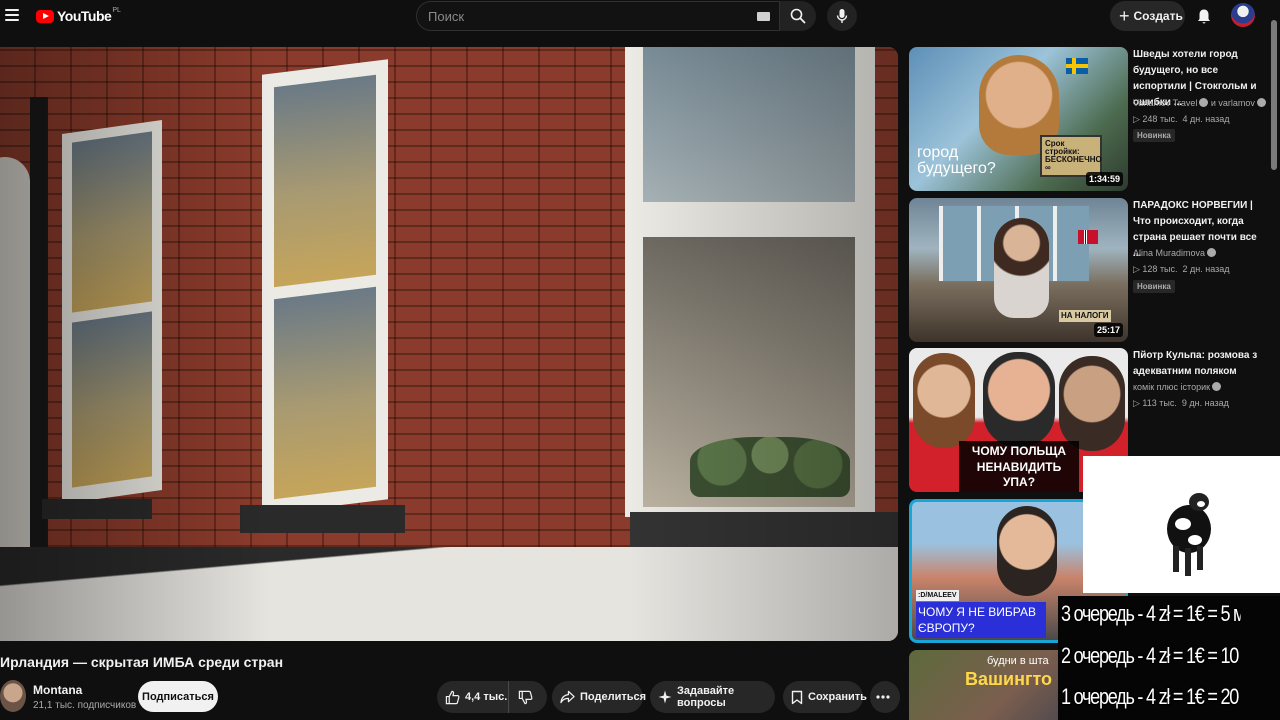 This screenshot has height=720, width=1280. Describe the element at coordinates (797, 697) in the screenshot. I see `bookmark-icon` at that location.